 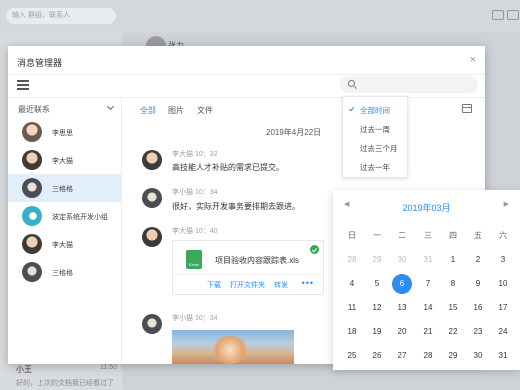 I want to click on calendar-day: 3, so click(x=503, y=260).